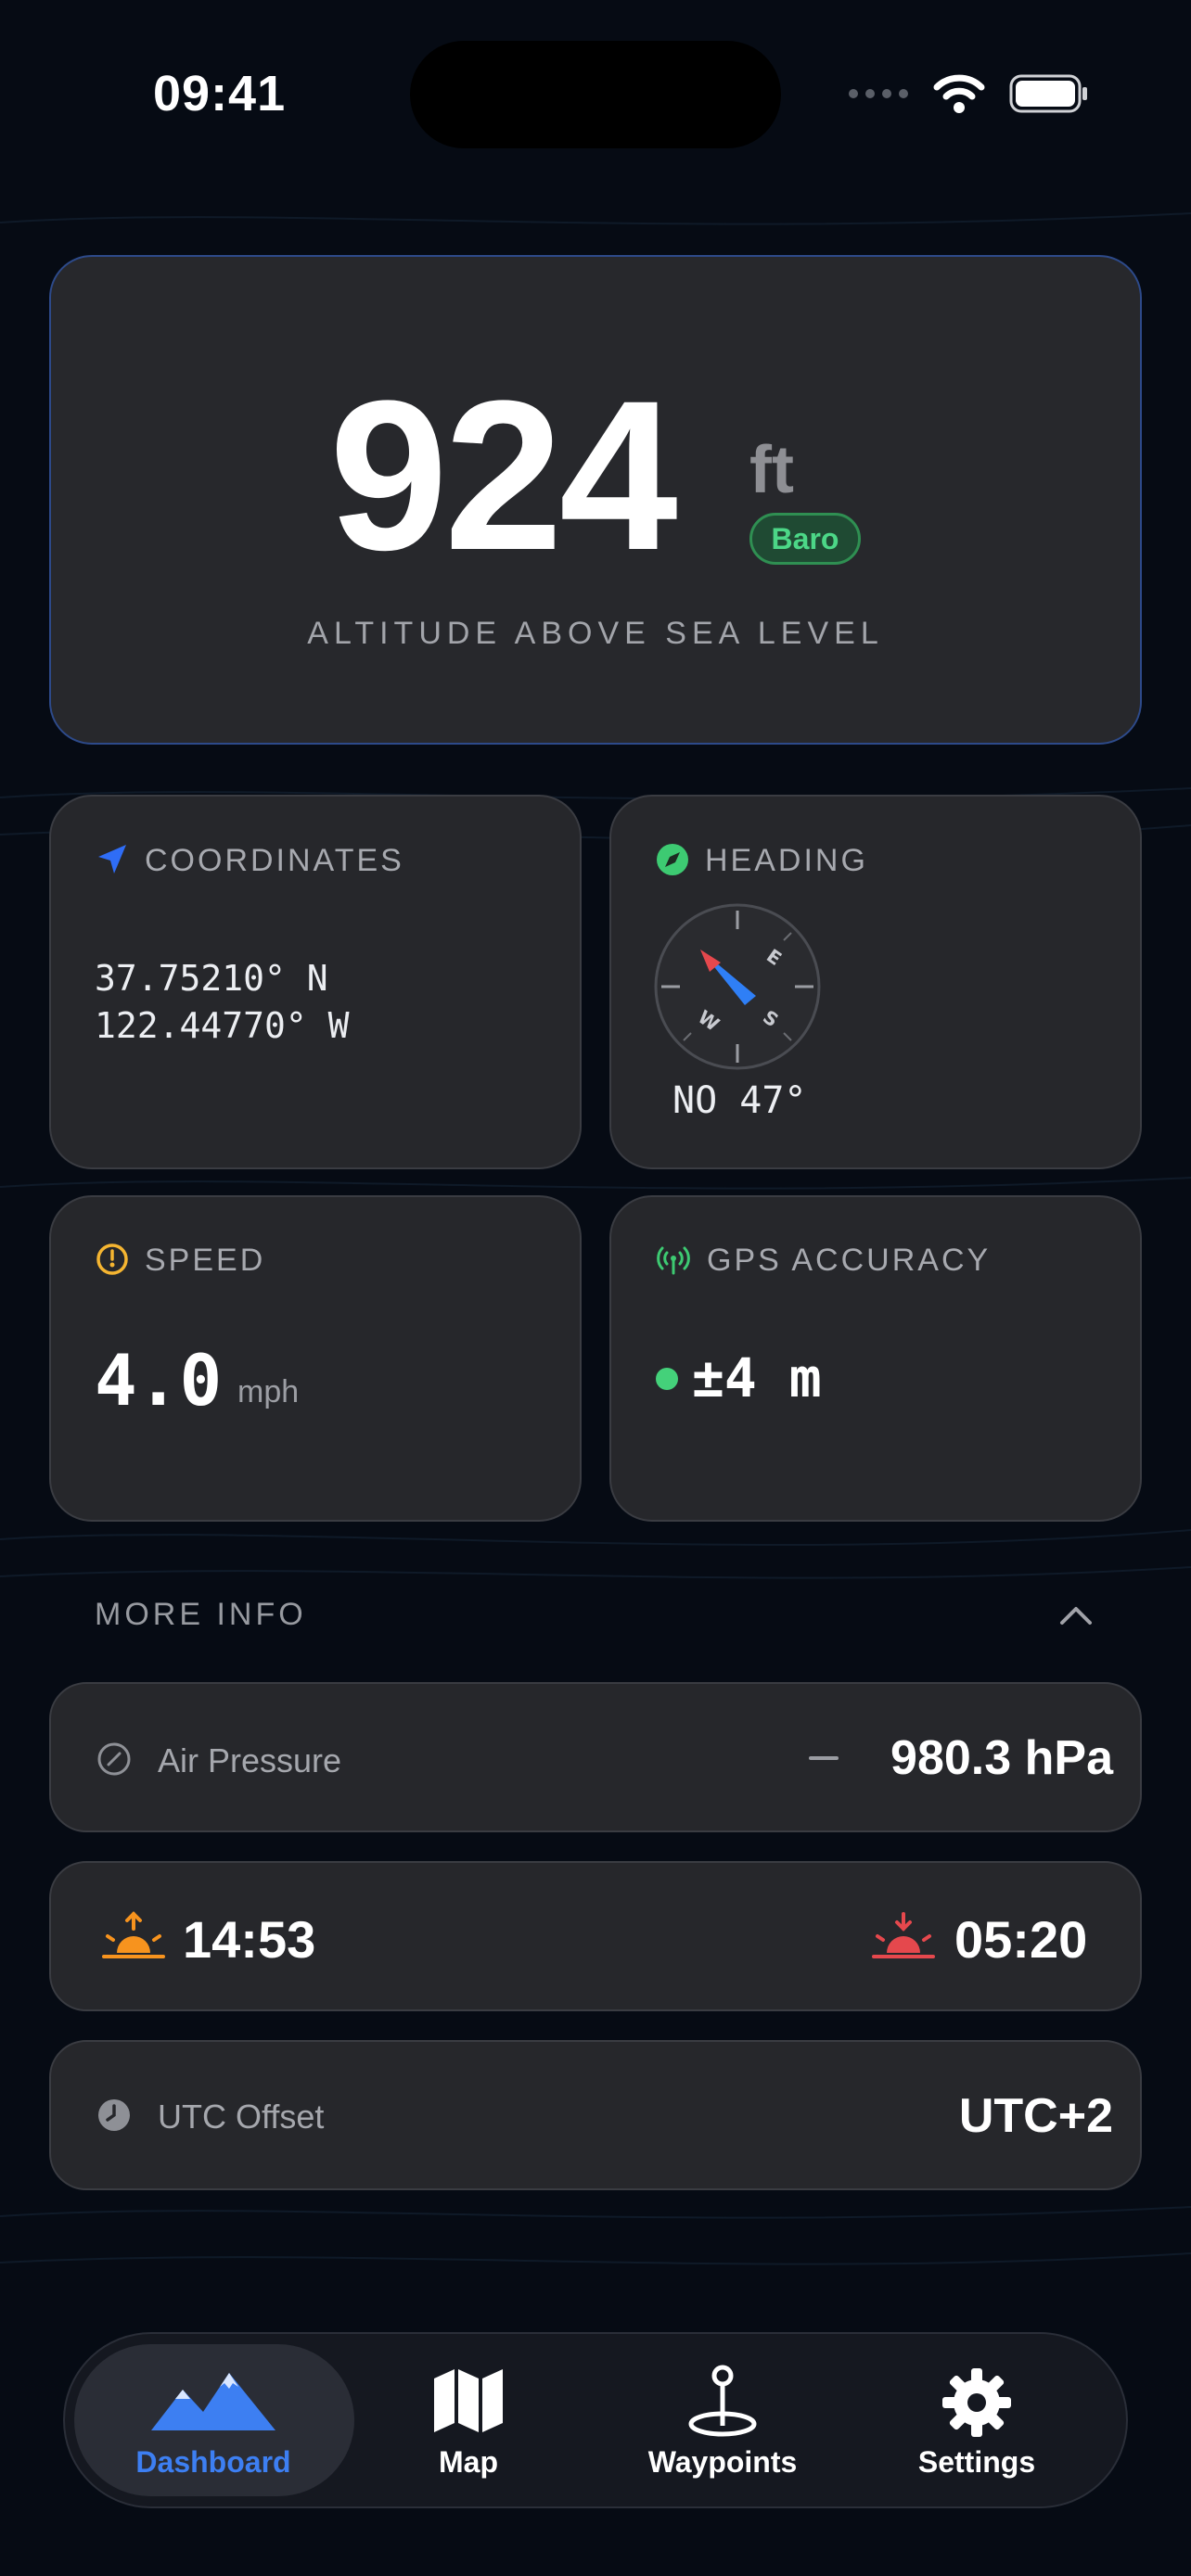 The height and width of the screenshot is (2576, 1191). What do you see at coordinates (468, 2400) in the screenshot?
I see `map-icon` at bounding box center [468, 2400].